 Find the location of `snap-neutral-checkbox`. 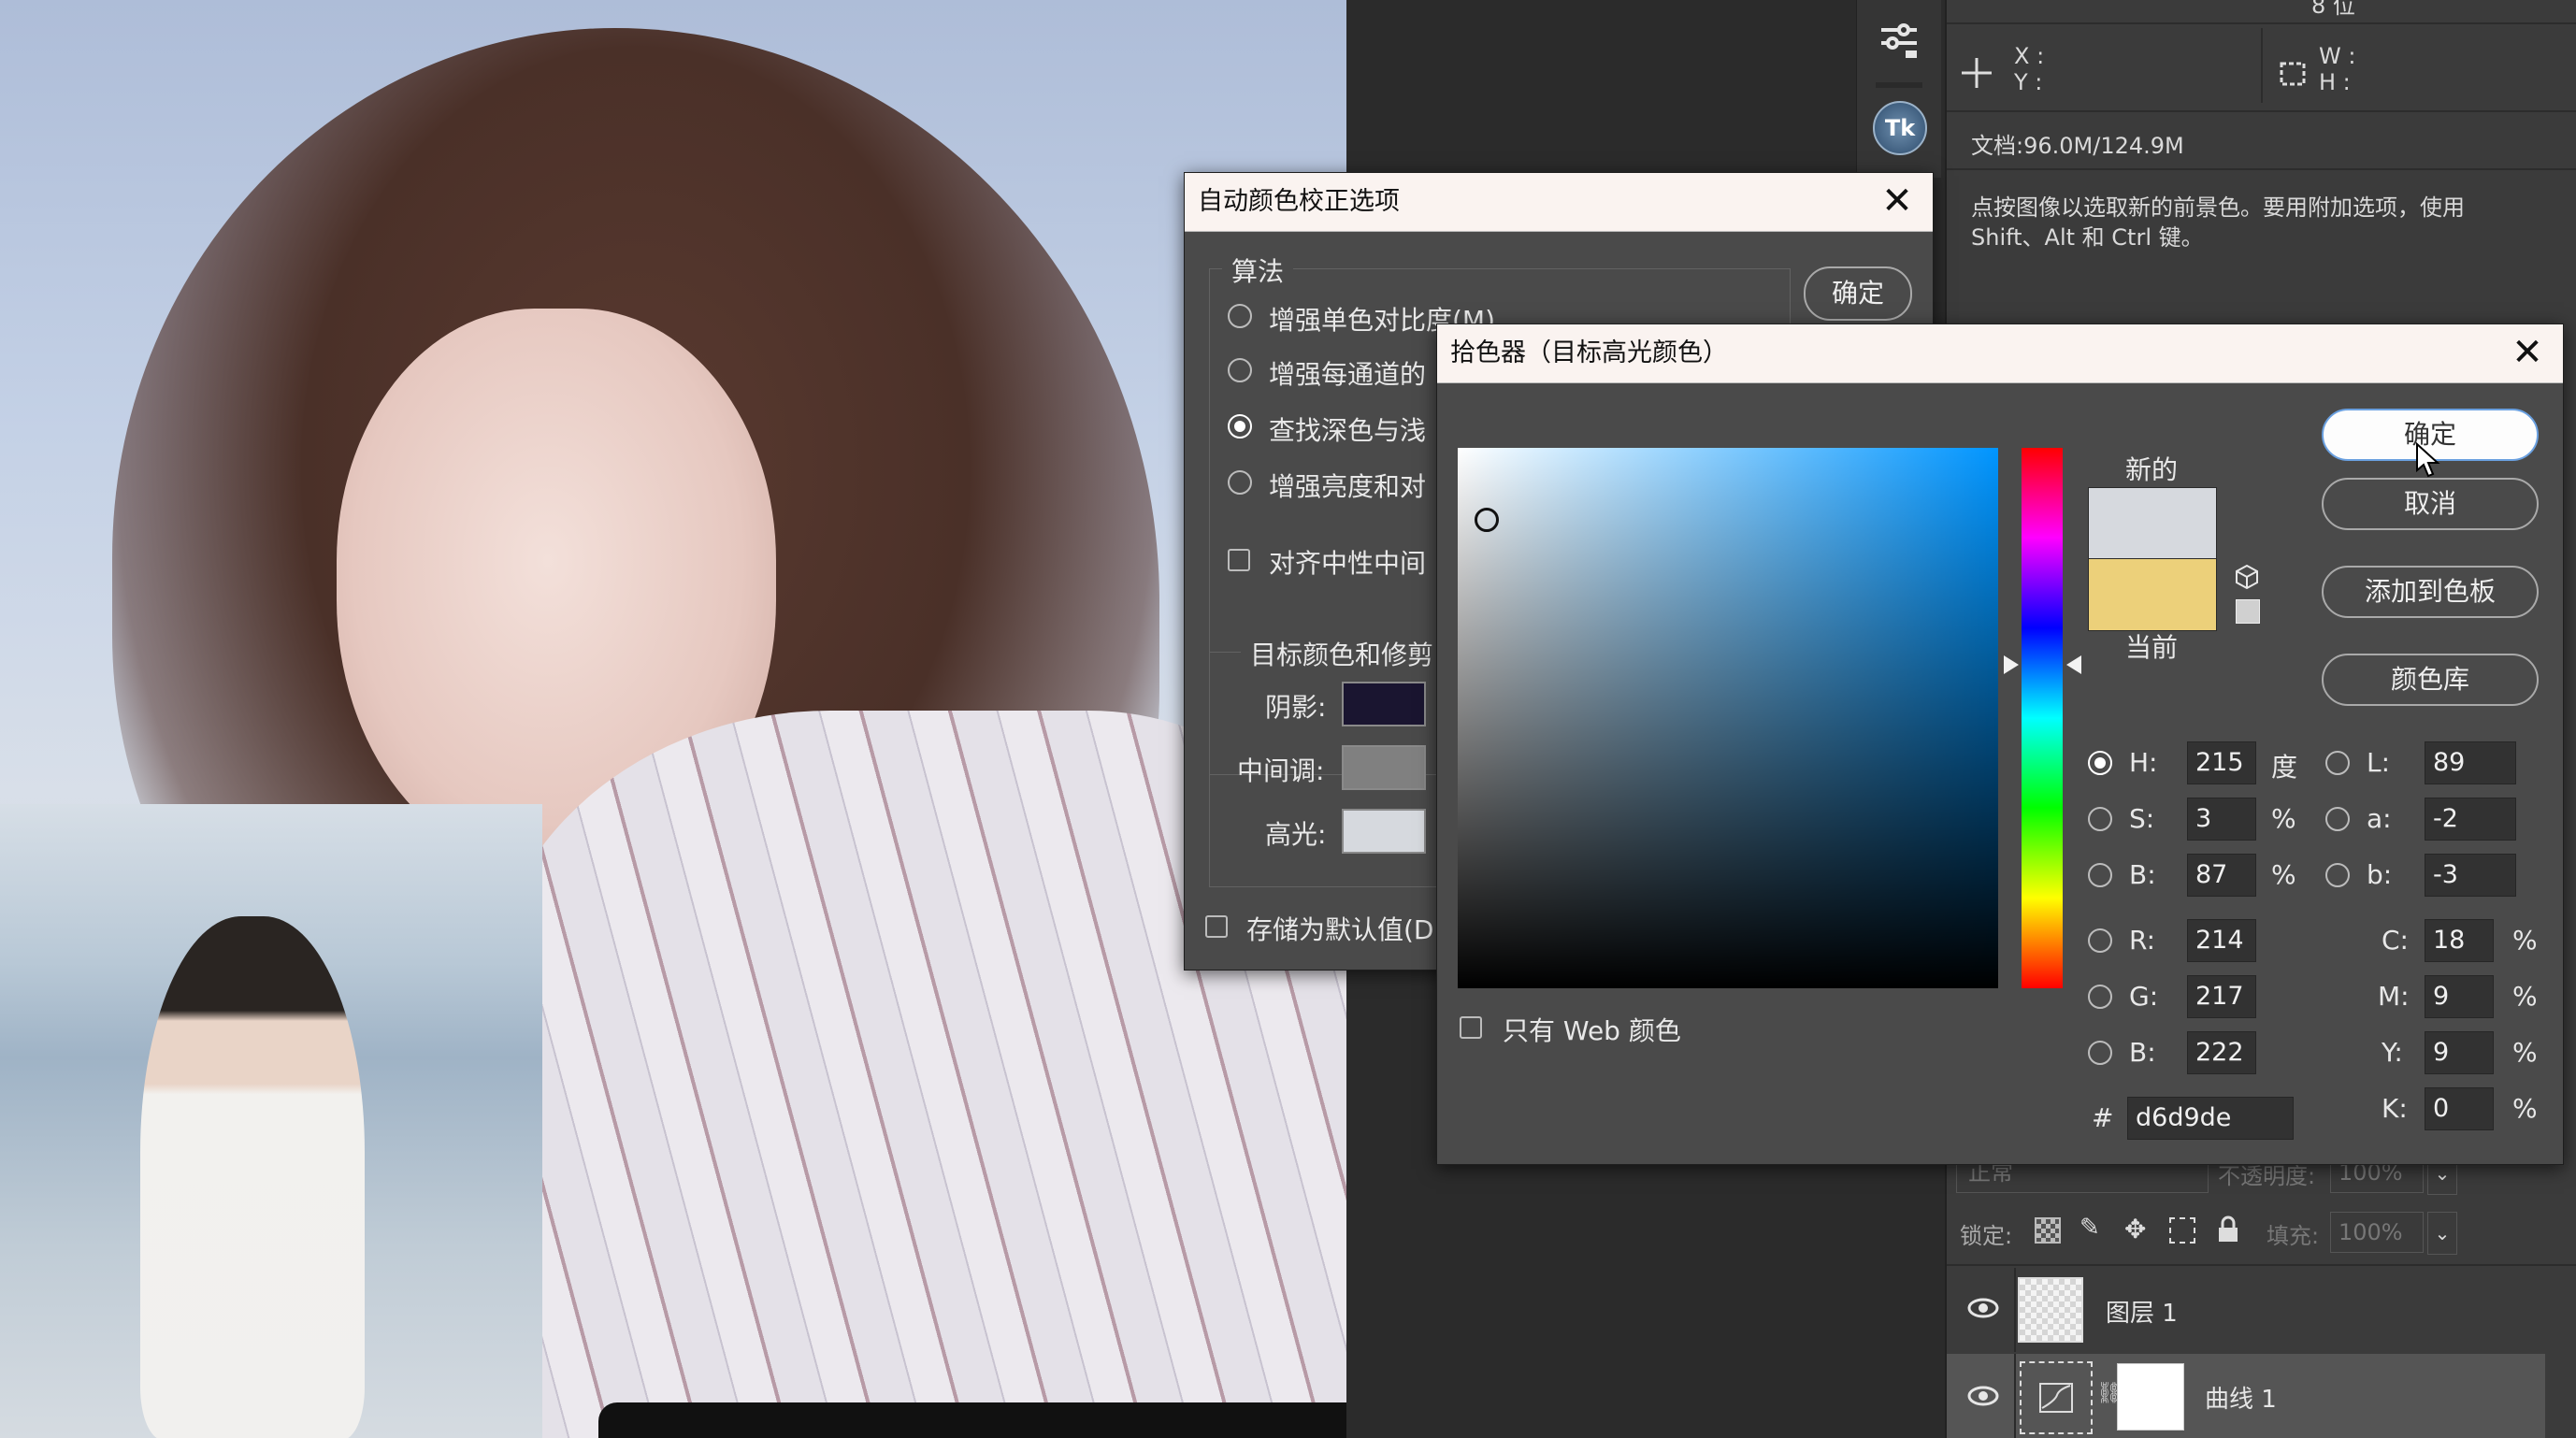

snap-neutral-checkbox is located at coordinates (1239, 560).